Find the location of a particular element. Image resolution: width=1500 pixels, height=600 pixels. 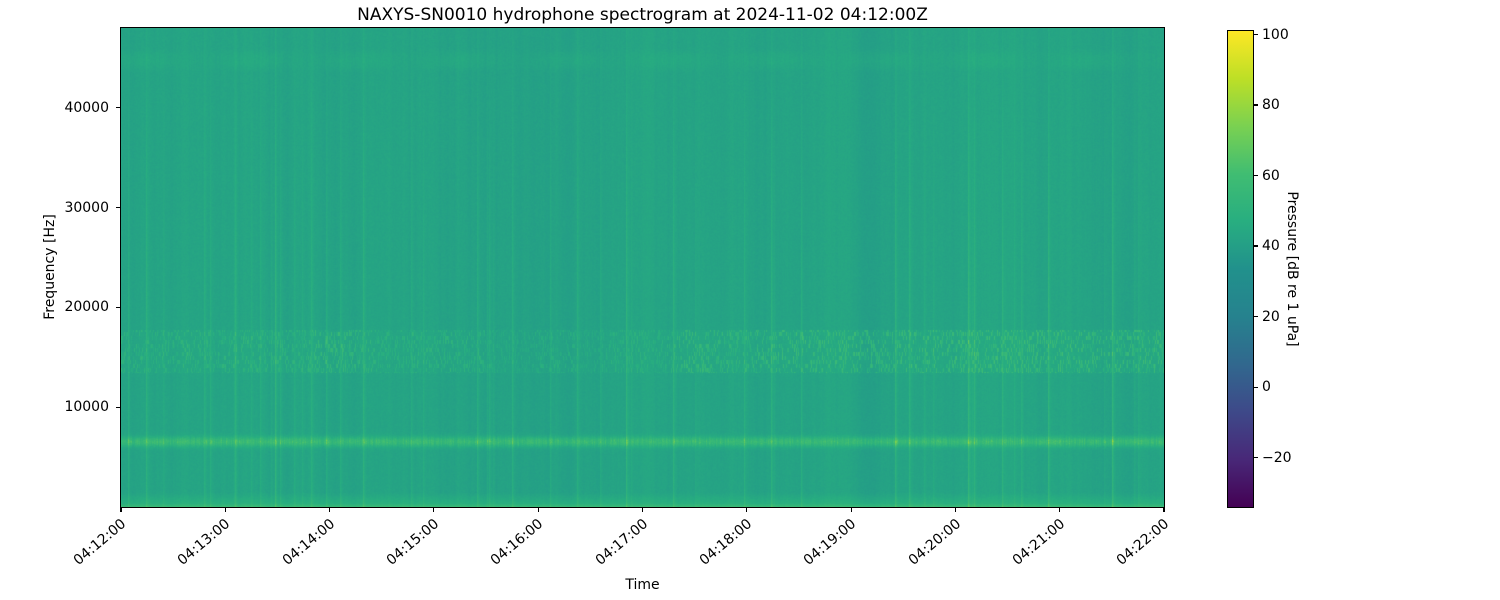

colorbar-tick-label: 60 is located at coordinates (1271, 175).